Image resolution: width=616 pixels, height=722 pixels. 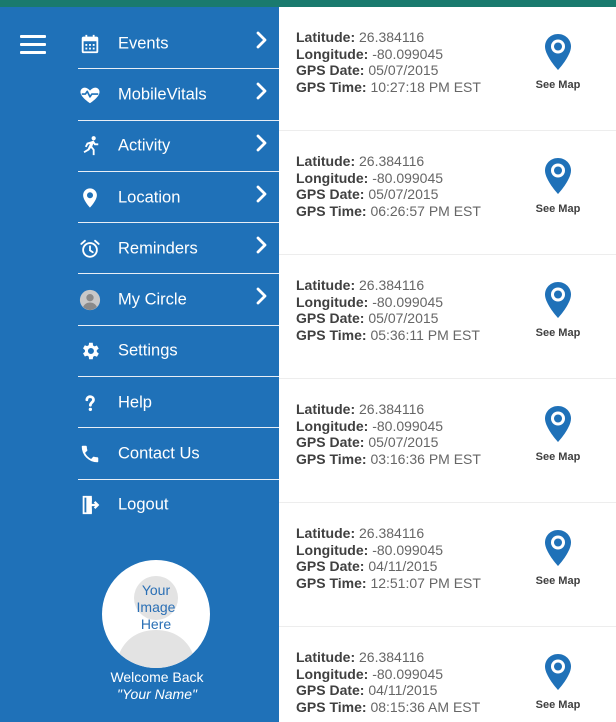 What do you see at coordinates (425, 86) in the screenshot?
I see `gps-time-value: 10:27:18 PM EST` at bounding box center [425, 86].